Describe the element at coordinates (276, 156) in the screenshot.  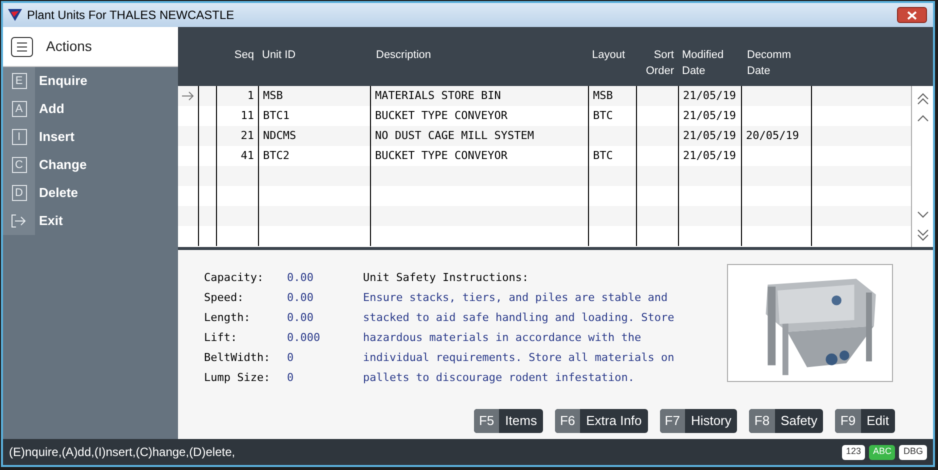
I see `table-cell-text: BTC2` at that location.